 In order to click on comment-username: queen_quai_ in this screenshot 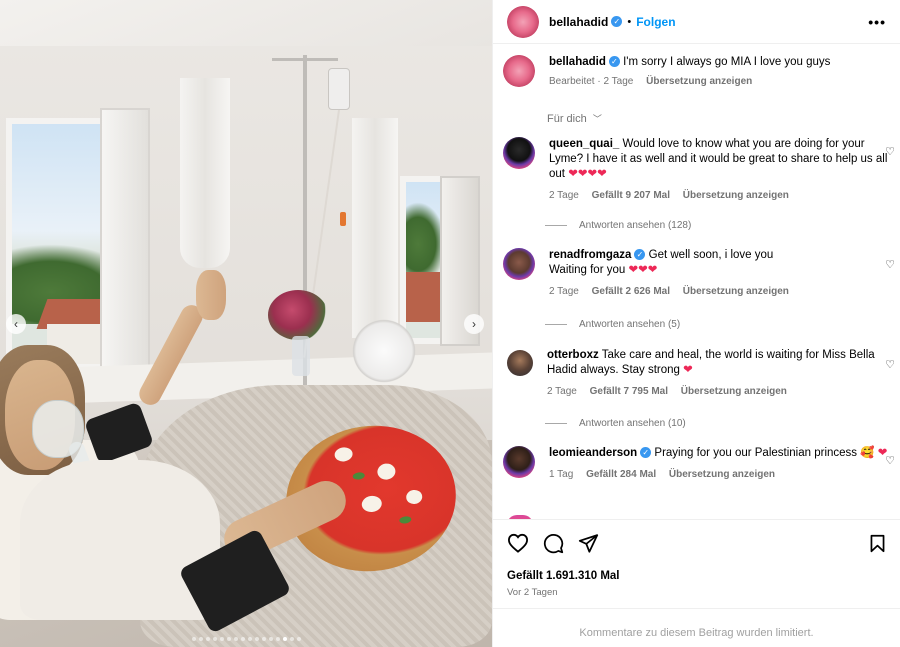, I will do `click(584, 144)`.